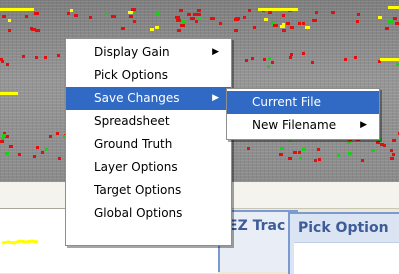 This screenshot has width=399, height=274. What do you see at coordinates (257, 226) in the screenshot?
I see `tab-ez-track-label: EZ Trac` at bounding box center [257, 226].